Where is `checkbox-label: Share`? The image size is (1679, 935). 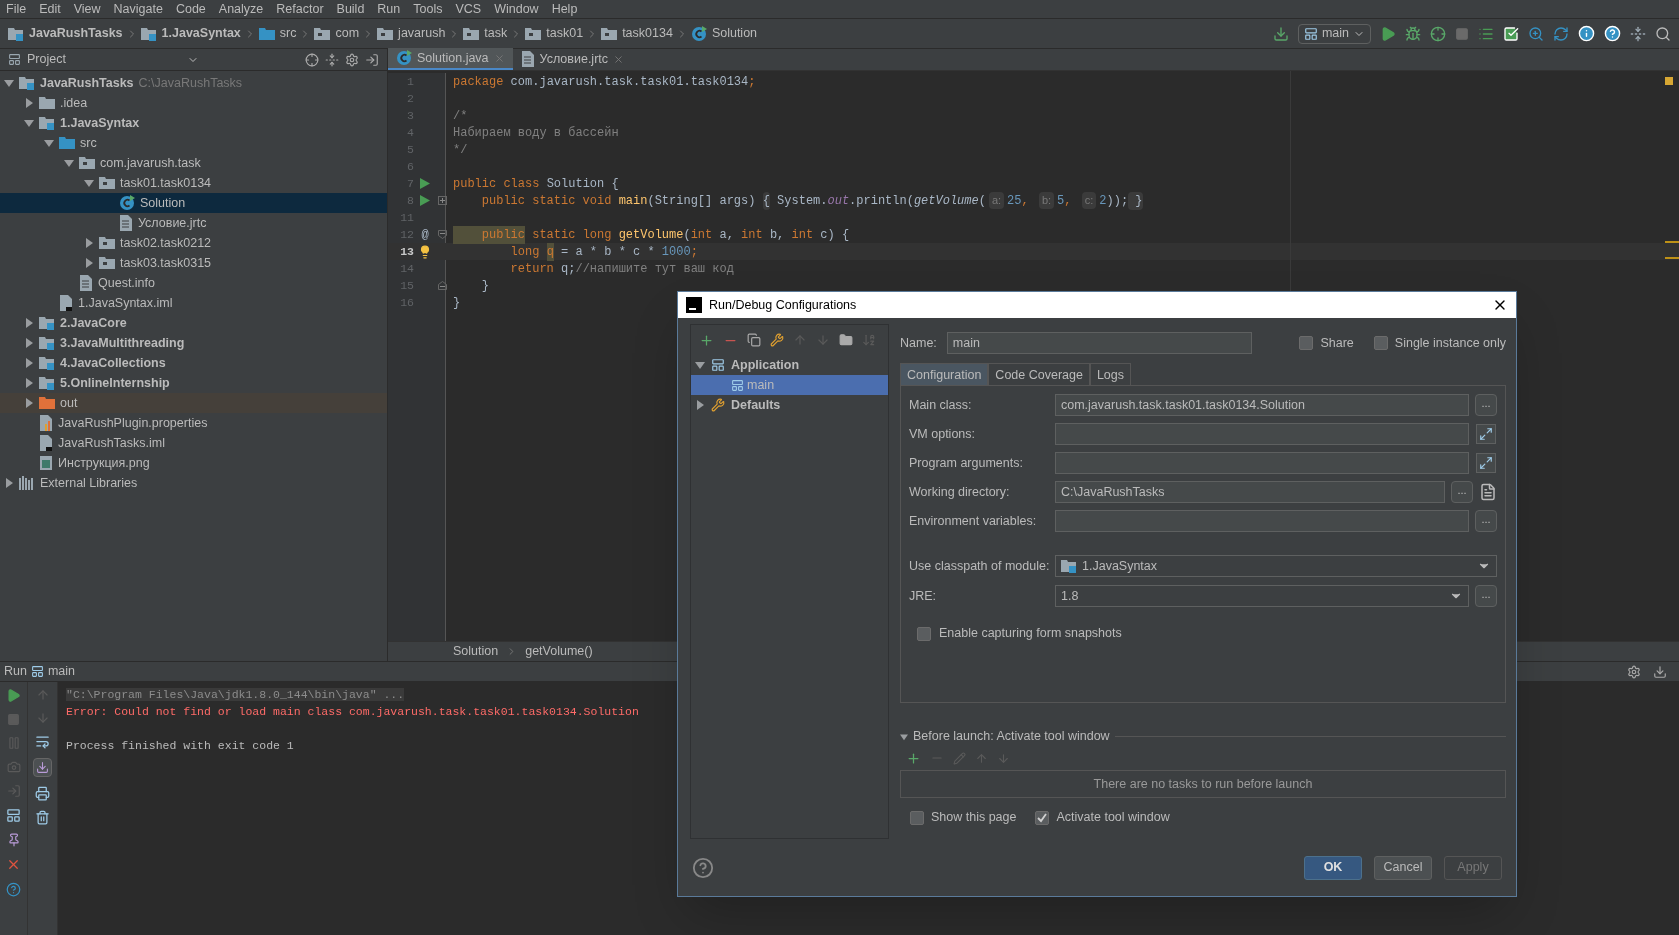
checkbox-label: Share is located at coordinates (1337, 343).